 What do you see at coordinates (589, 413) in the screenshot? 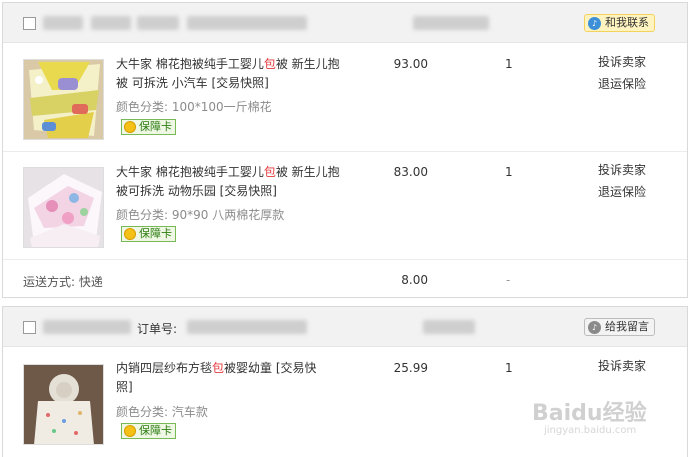
I see `watermark-logo-text: Baidu经验` at bounding box center [589, 413].